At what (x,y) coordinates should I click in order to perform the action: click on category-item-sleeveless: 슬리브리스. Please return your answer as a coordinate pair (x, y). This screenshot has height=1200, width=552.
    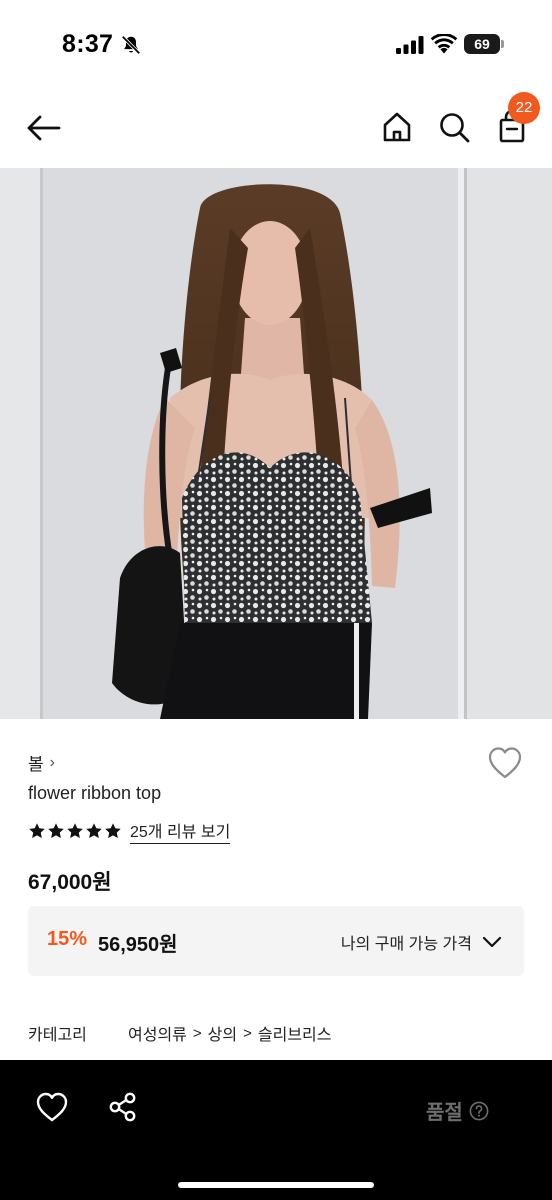
    Looking at the image, I should click on (295, 1033).